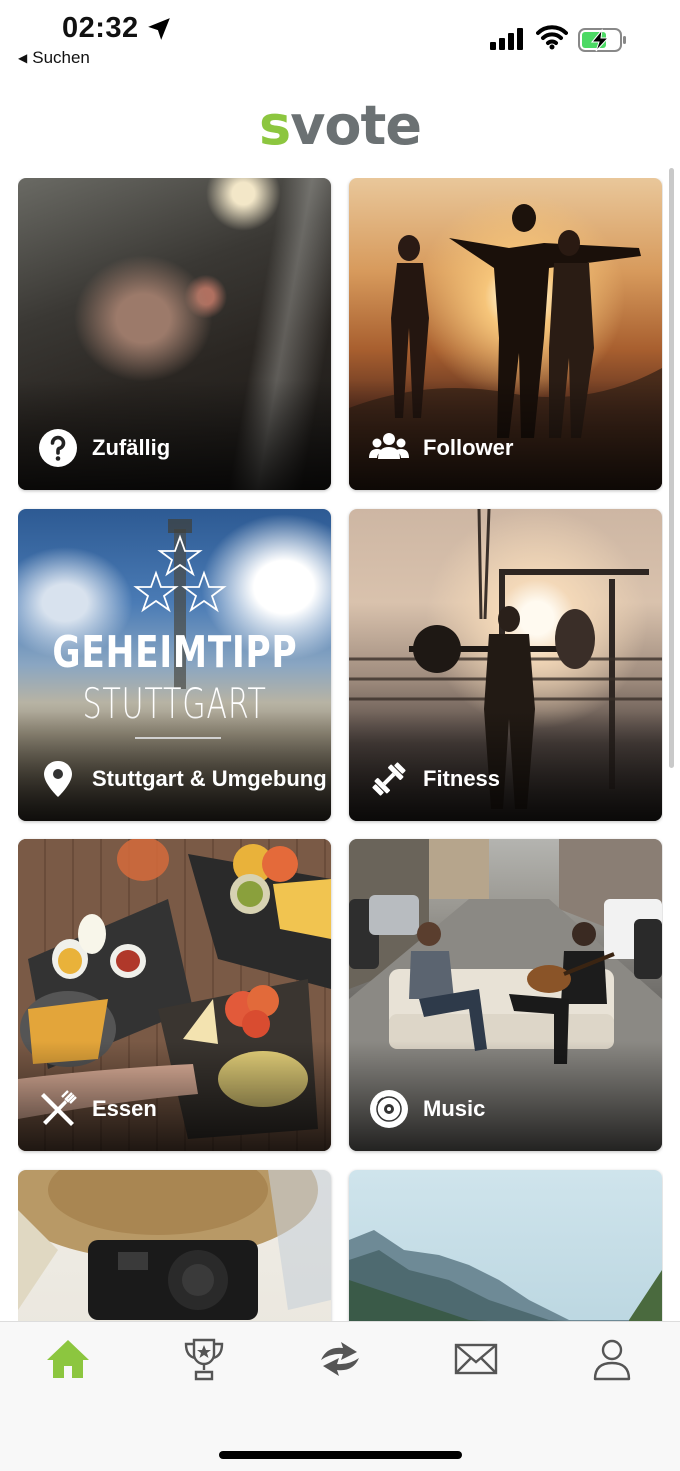 The image size is (680, 1471). What do you see at coordinates (356, 125) in the screenshot?
I see `logo-text: vote` at bounding box center [356, 125].